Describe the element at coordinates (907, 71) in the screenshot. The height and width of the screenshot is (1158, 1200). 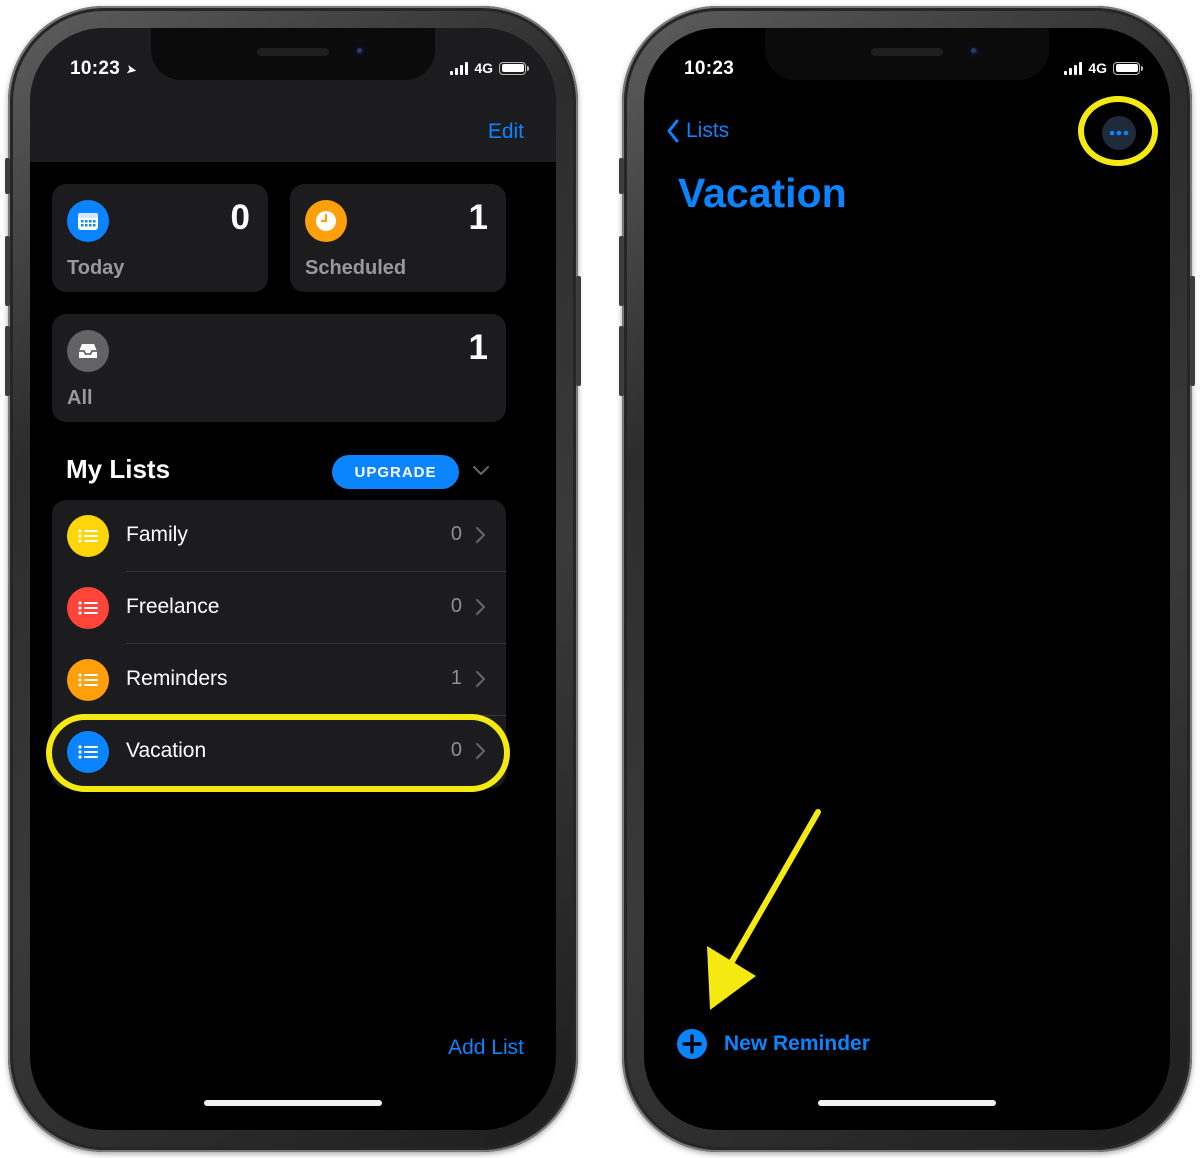
I see `status-bar: 10:23 4G` at that location.